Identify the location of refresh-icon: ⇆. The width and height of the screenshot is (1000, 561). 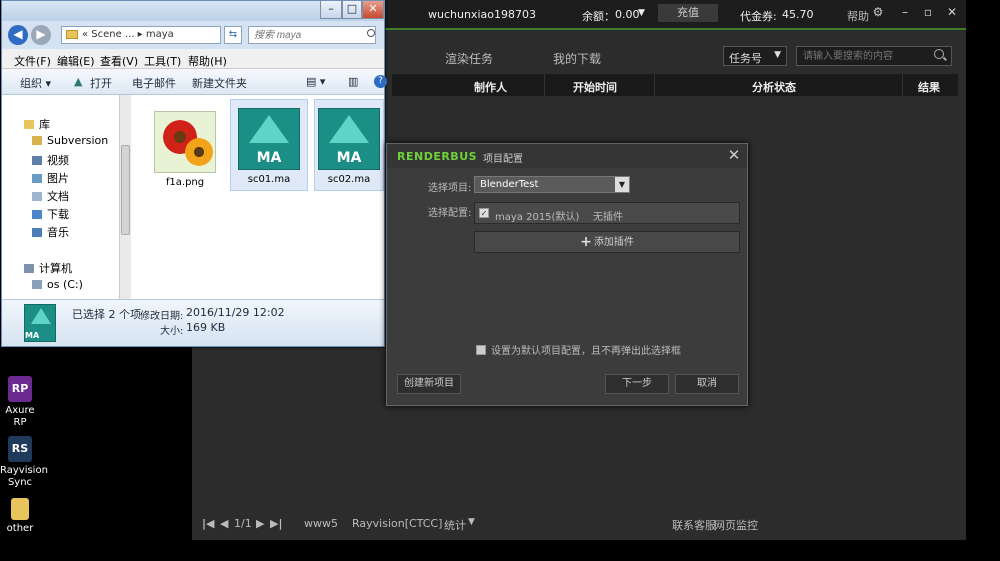
(233, 35).